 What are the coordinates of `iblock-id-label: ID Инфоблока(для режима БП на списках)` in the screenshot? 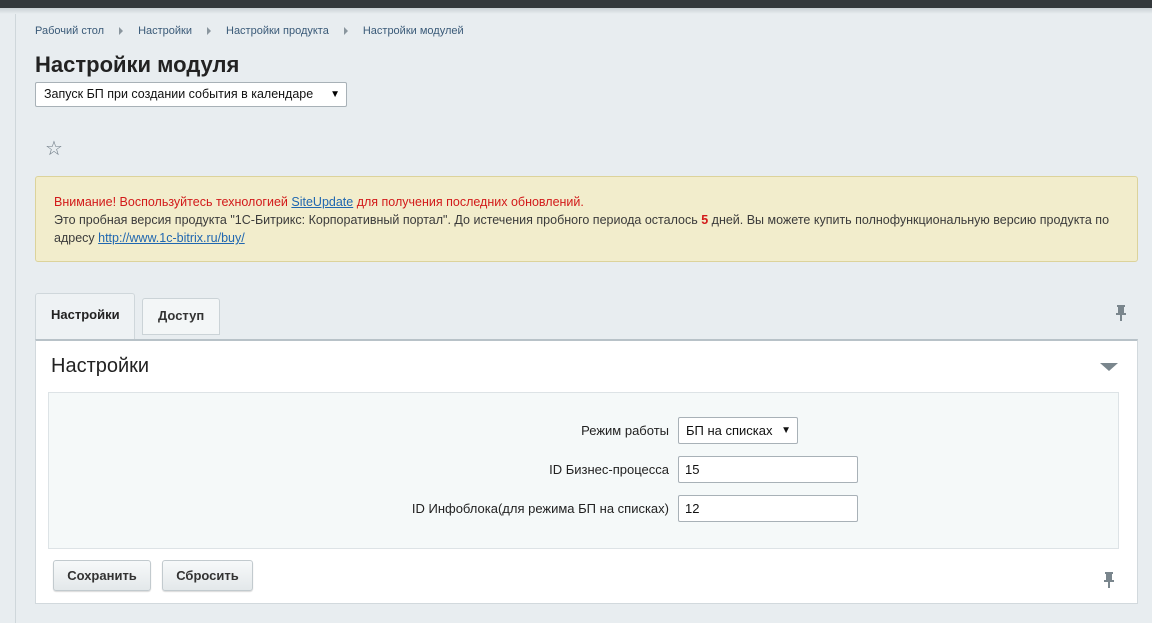 It's located at (540, 508).